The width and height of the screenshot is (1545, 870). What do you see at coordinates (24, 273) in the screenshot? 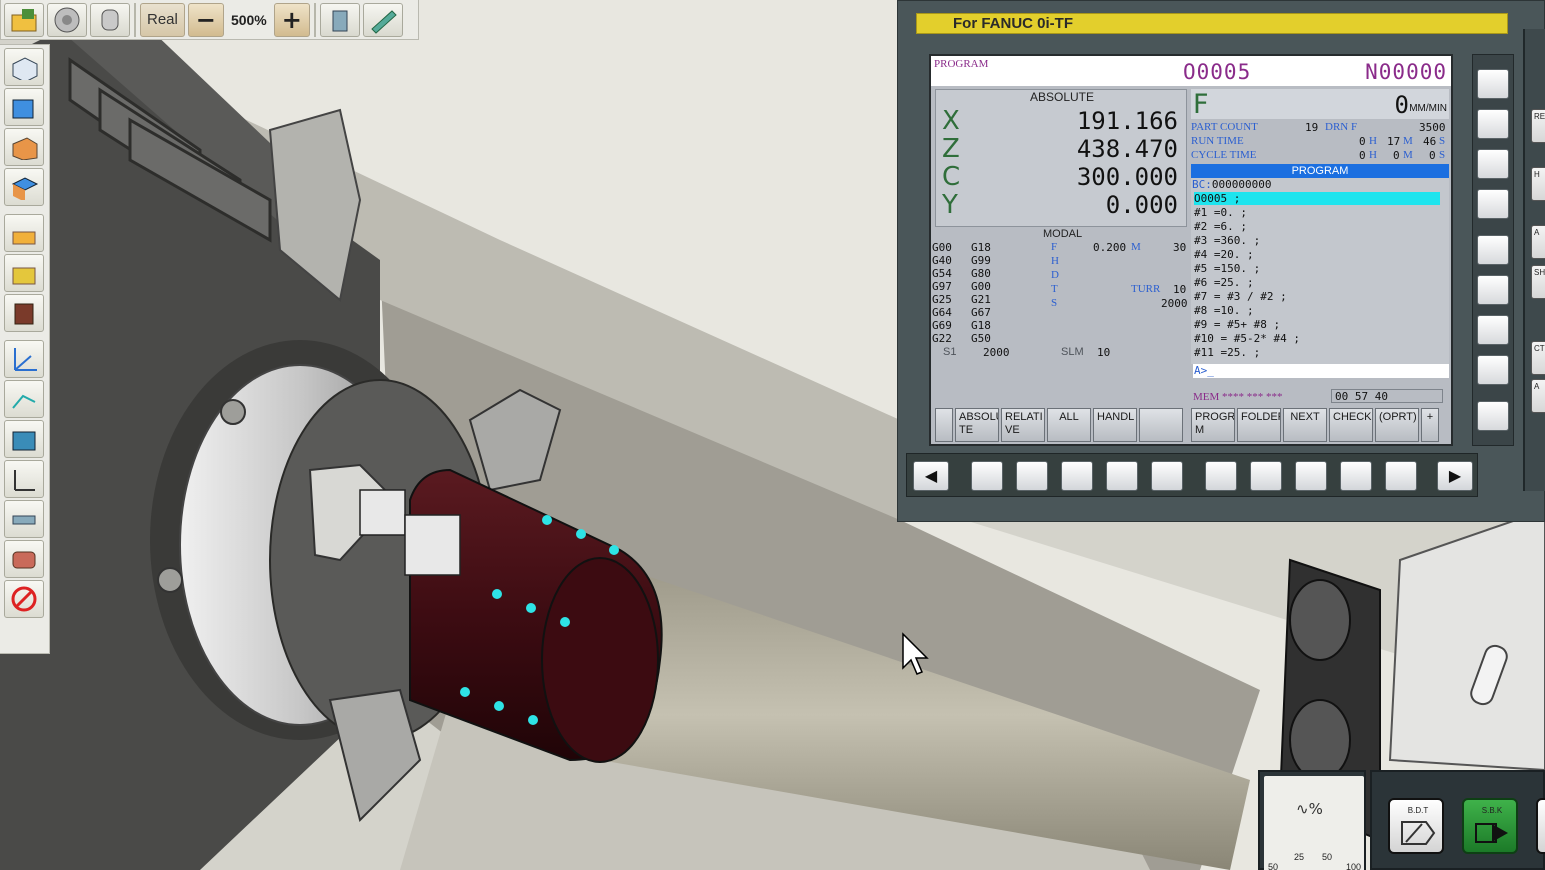
I see `tool-view-button` at bounding box center [24, 273].